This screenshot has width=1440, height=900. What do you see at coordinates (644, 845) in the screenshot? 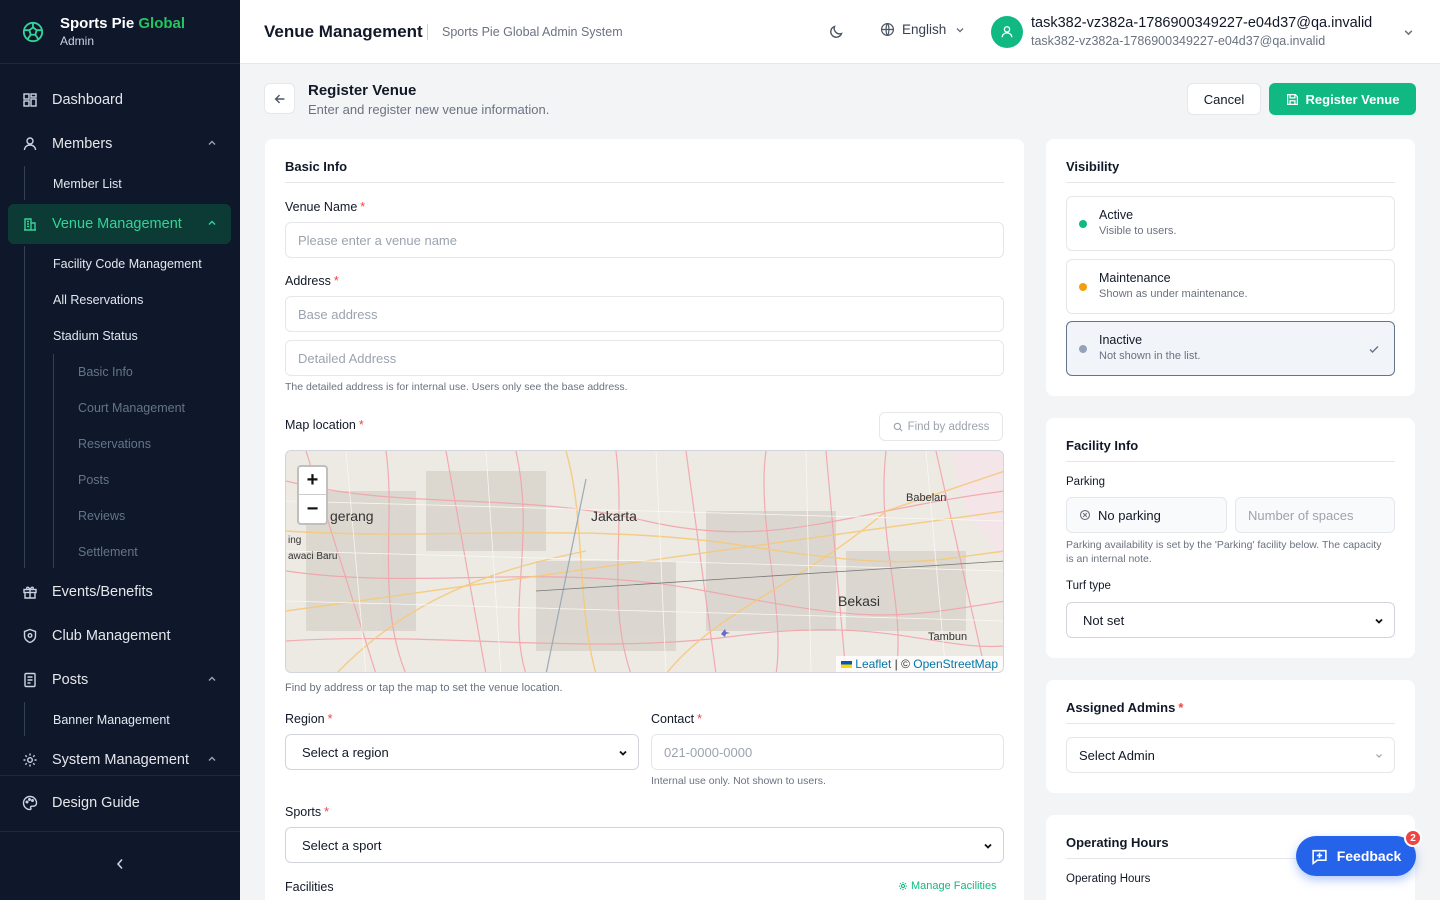
I see `sports-select: Select a sport` at bounding box center [644, 845].